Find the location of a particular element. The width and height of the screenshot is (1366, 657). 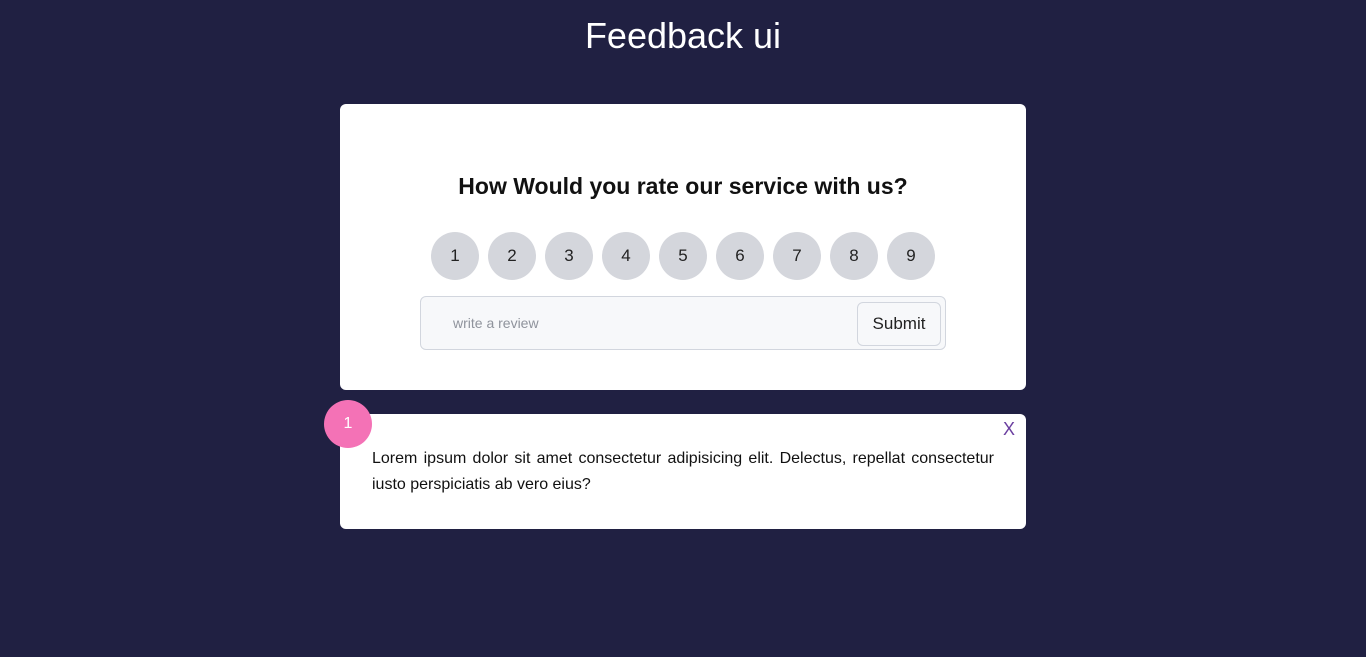

rating-question: How Would you rate our service with us? is located at coordinates (683, 186).